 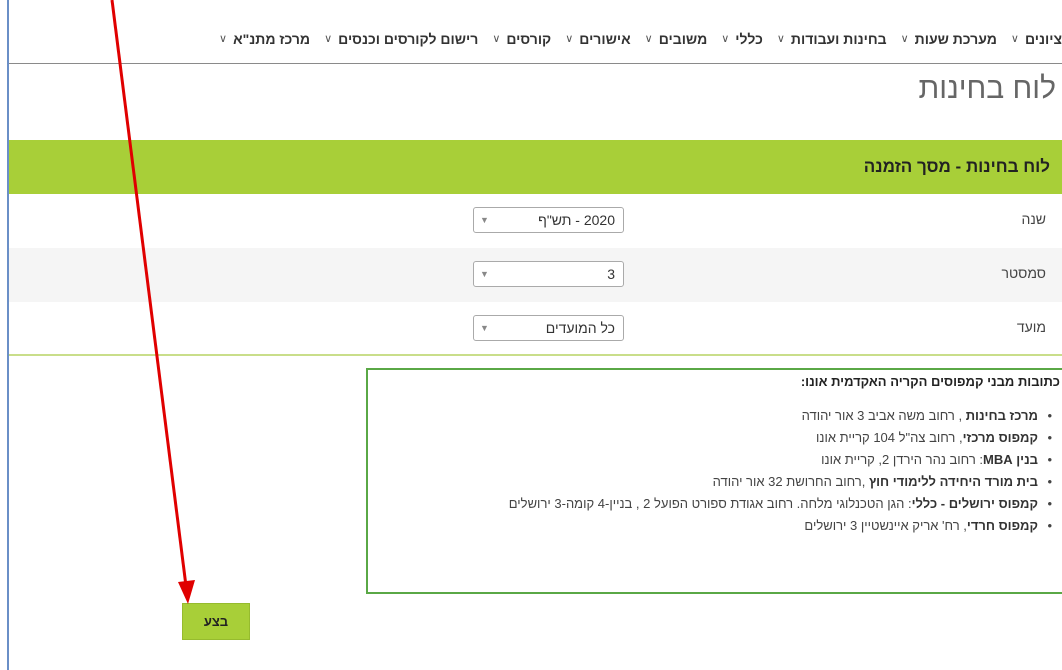 What do you see at coordinates (535, 167) in the screenshot?
I see `panel-header: לוח בחינות - מסך הזמנה` at bounding box center [535, 167].